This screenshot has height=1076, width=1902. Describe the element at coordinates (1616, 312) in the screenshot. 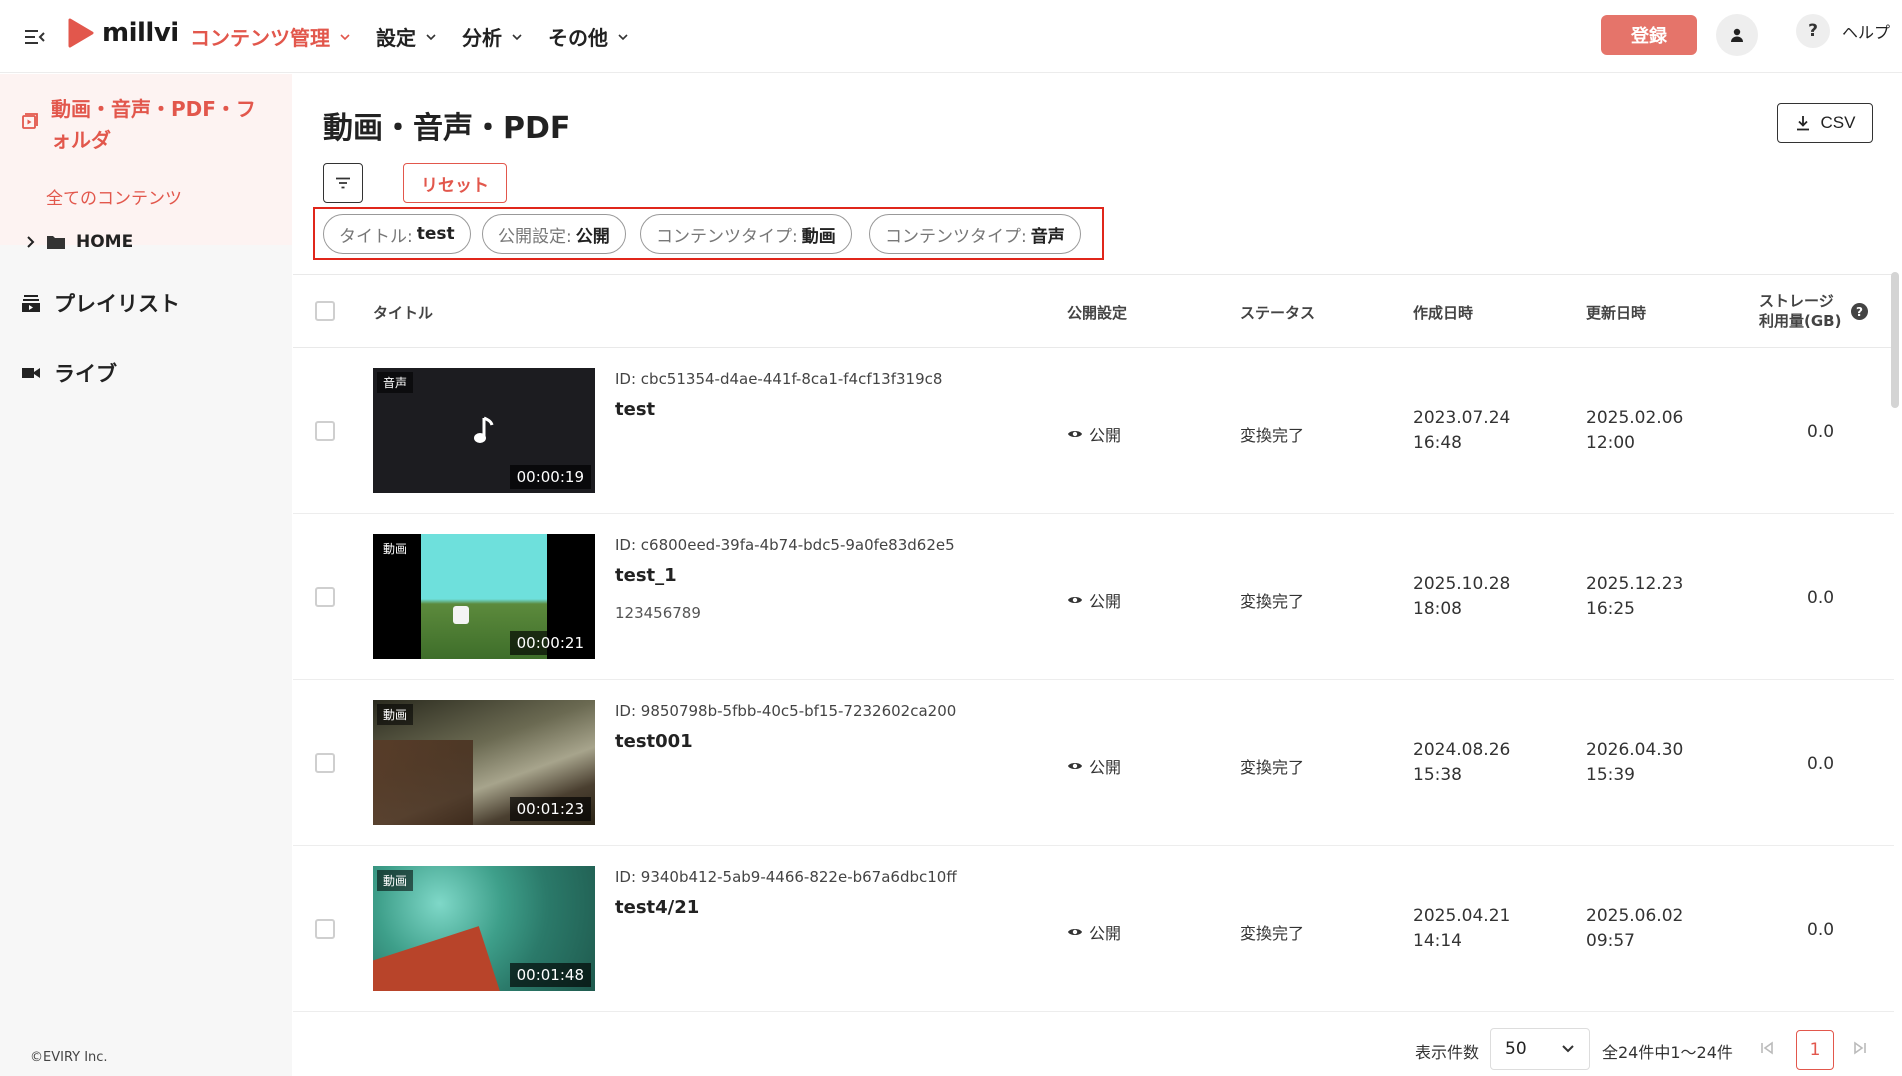

I see `col-updated: 更新日時` at that location.